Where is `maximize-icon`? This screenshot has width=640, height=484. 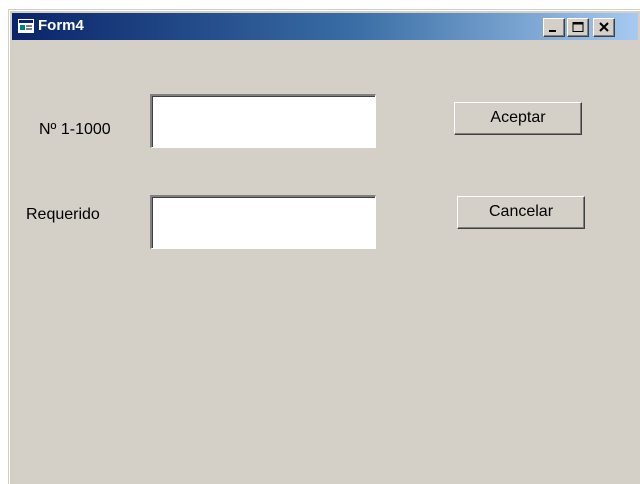
maximize-icon is located at coordinates (578, 27).